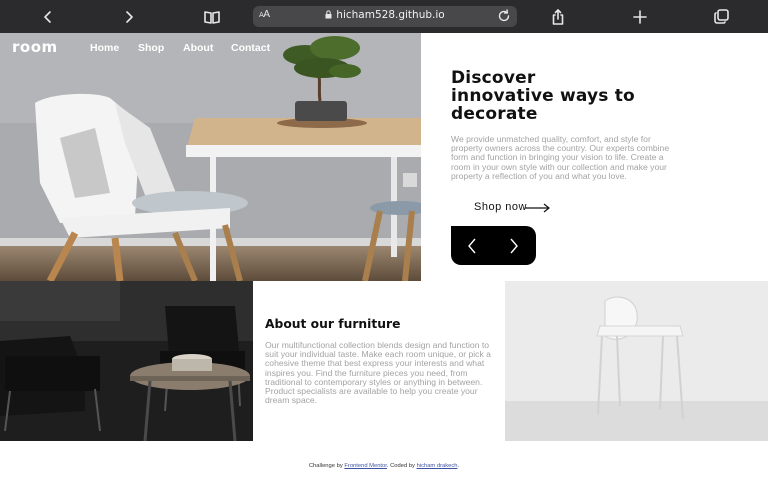 This screenshot has height=480, width=768. I want to click on hero-title: Discover innovative ways to decorate, so click(543, 96).